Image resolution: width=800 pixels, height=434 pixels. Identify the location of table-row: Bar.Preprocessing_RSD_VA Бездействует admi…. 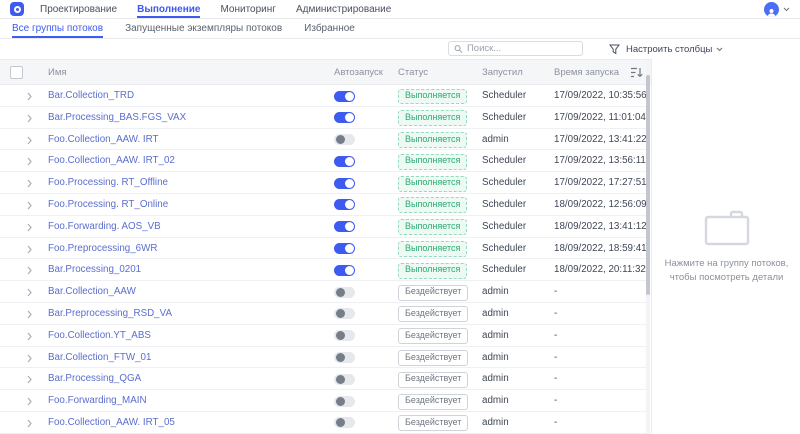
(325, 314).